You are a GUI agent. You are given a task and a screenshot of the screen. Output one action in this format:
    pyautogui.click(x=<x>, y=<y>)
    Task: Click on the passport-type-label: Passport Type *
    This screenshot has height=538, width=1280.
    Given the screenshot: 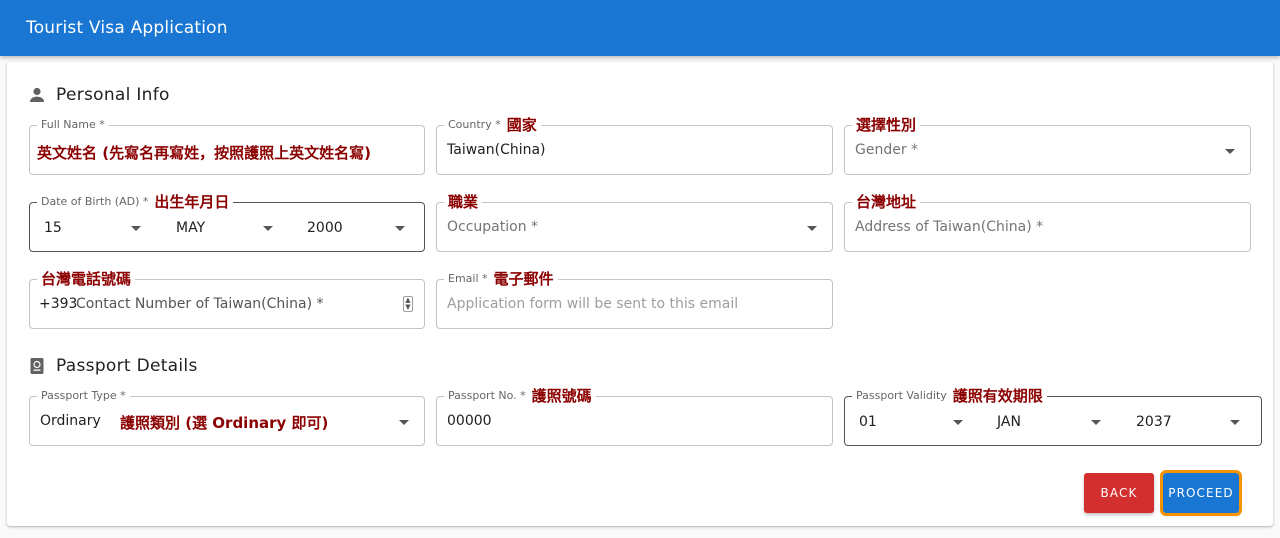 What is the action you would take?
    pyautogui.click(x=83, y=396)
    